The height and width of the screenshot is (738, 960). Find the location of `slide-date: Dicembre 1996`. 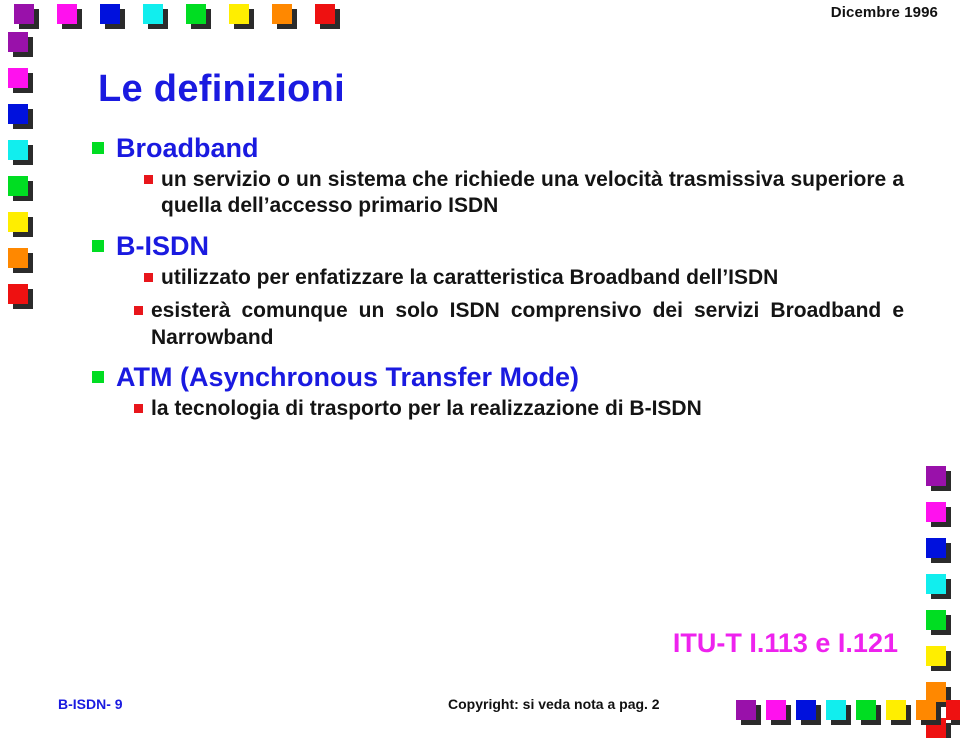

slide-date: Dicembre 1996 is located at coordinates (884, 12).